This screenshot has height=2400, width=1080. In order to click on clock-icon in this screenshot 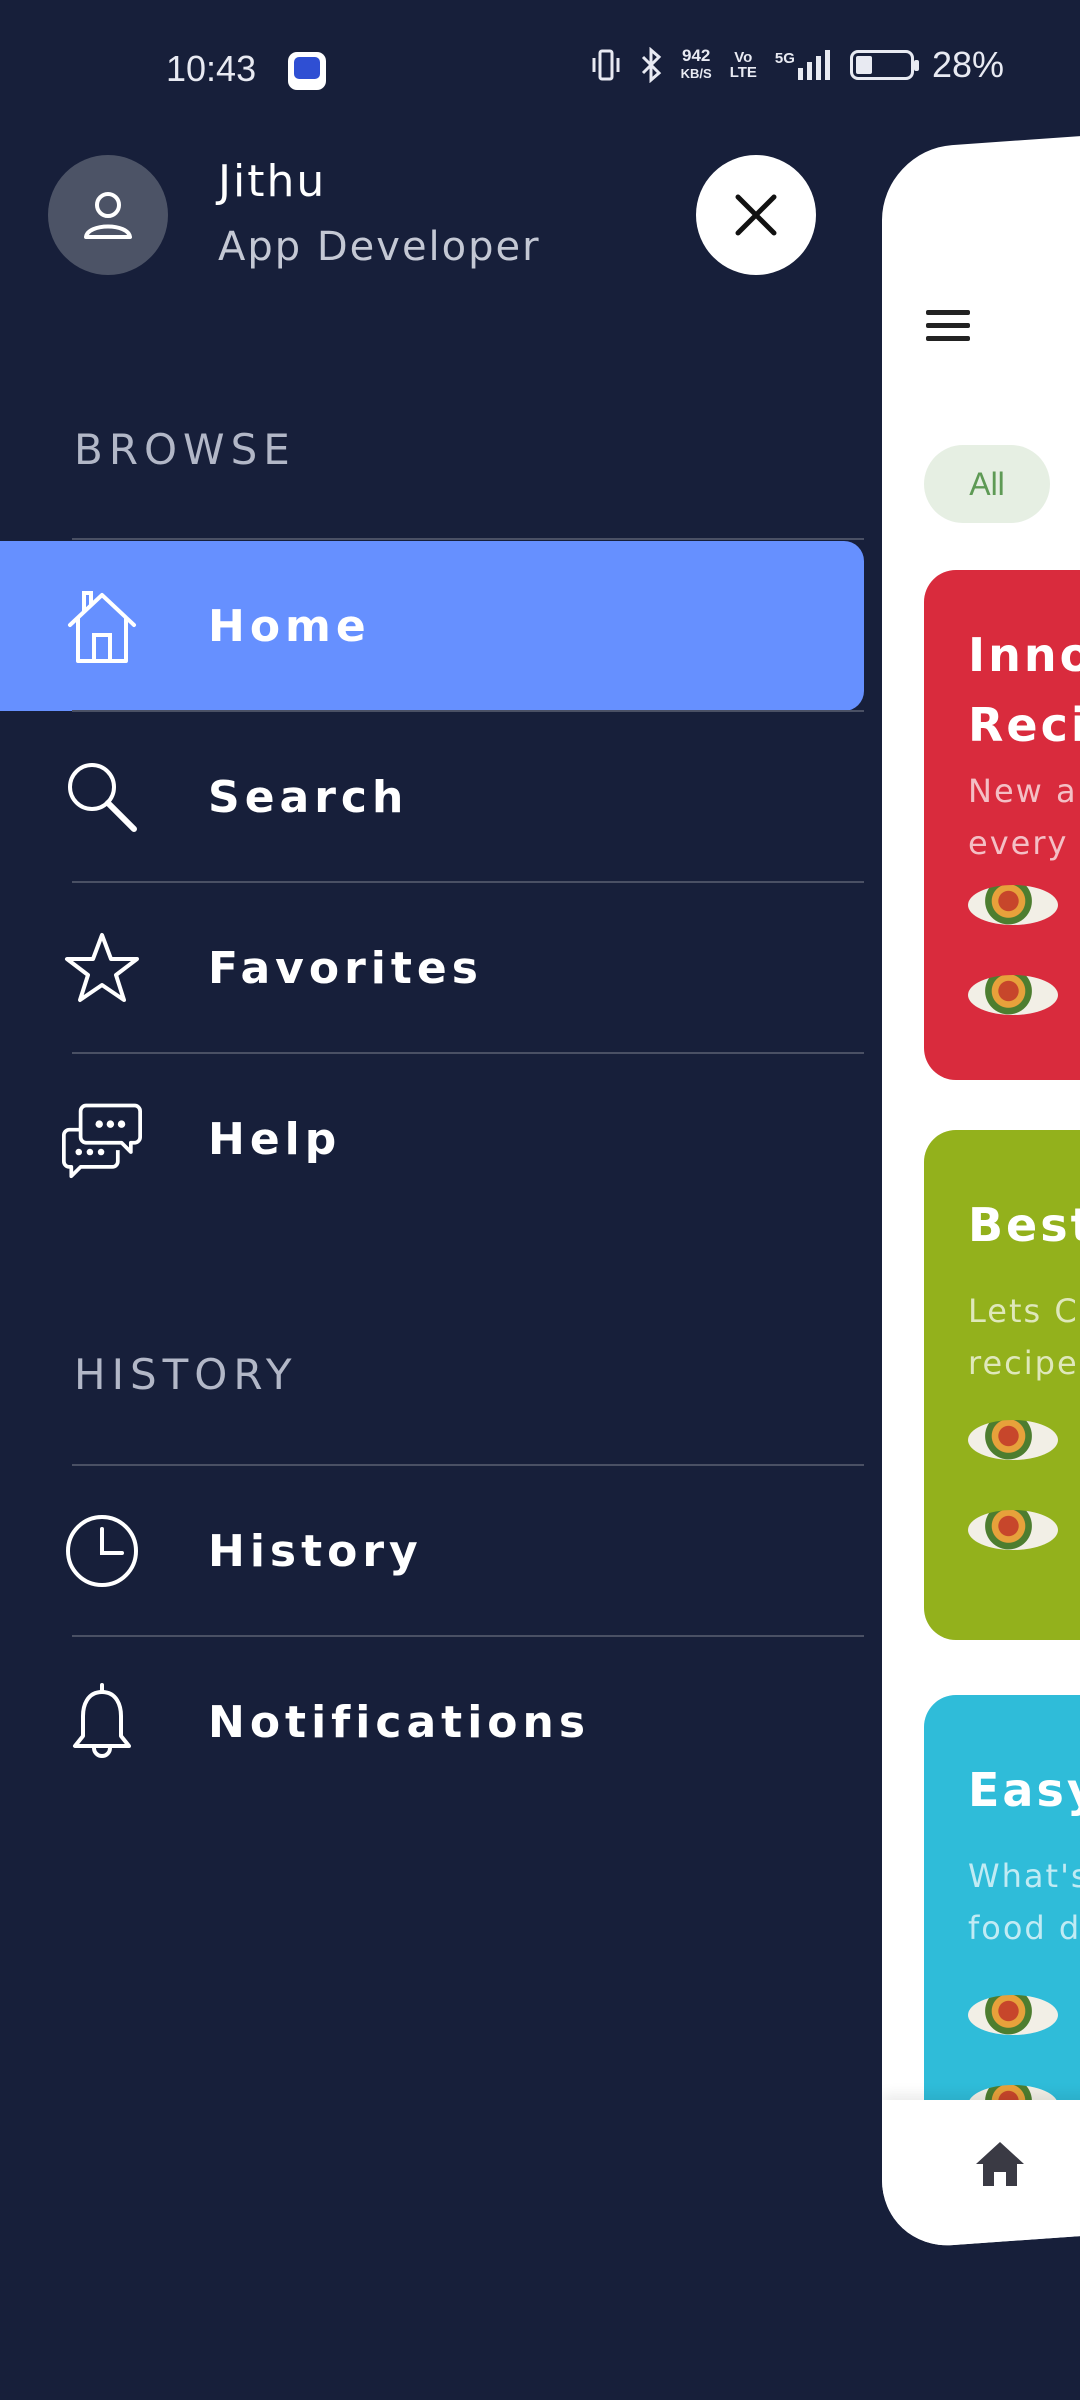, I will do `click(102, 1551)`.